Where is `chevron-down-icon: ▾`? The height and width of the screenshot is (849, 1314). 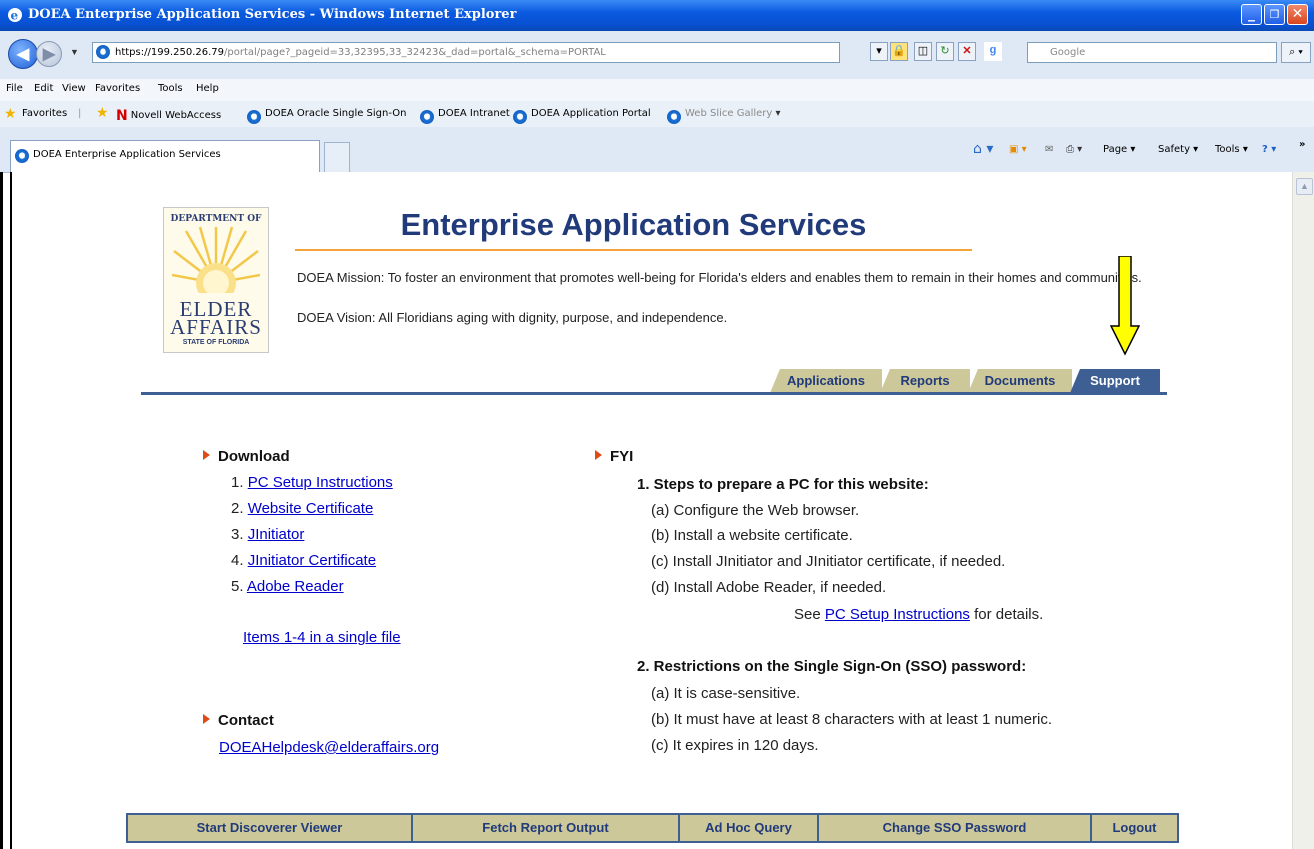
chevron-down-icon: ▾ is located at coordinates (778, 113).